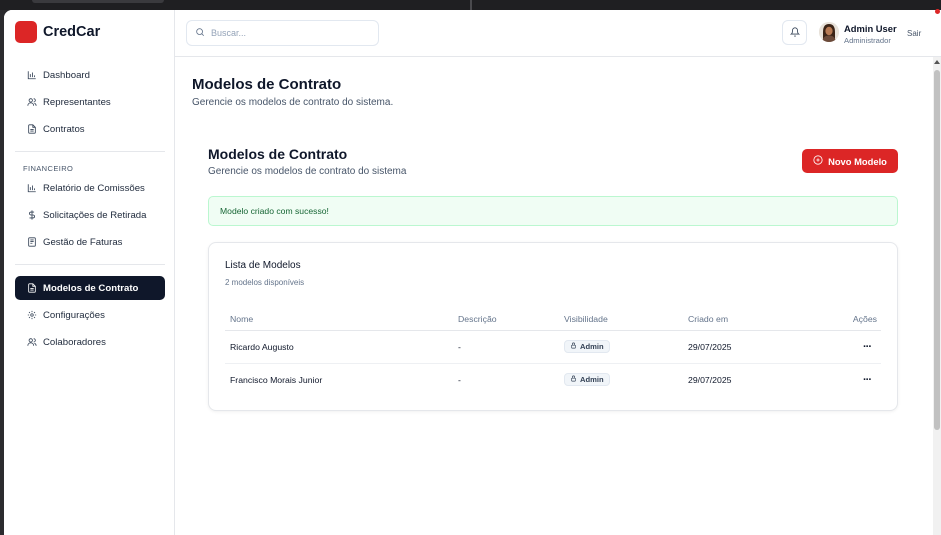  I want to click on scroll-up-arrow-icon, so click(937, 62).